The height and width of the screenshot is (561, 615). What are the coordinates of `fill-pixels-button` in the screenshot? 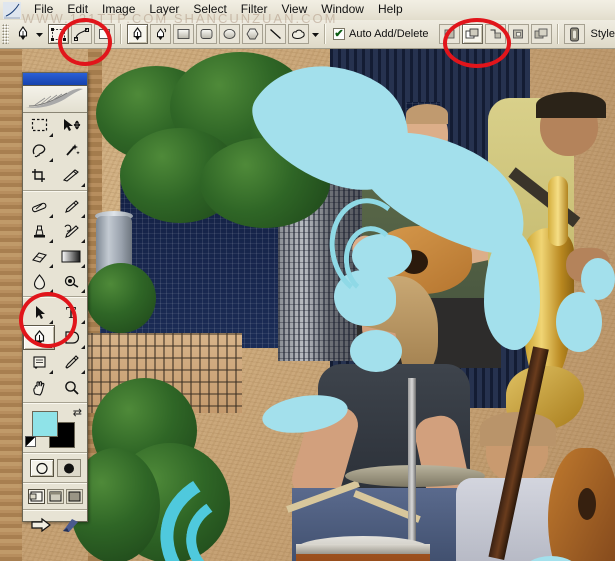 It's located at (104, 34).